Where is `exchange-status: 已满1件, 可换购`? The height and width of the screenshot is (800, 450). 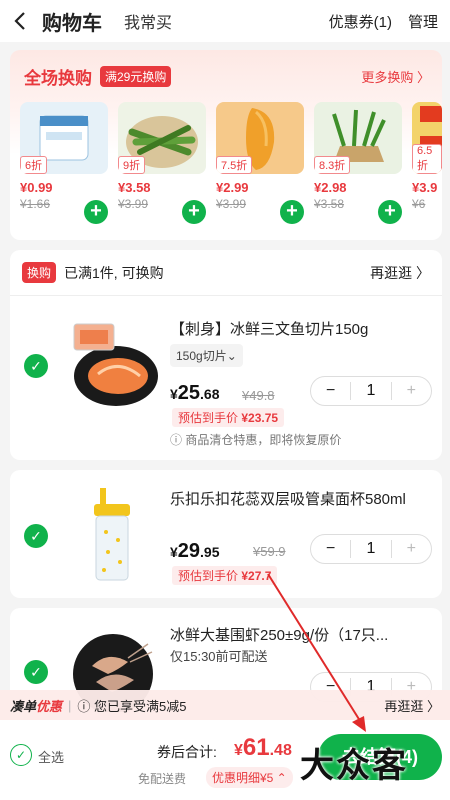
exchange-status: 已满1件, 可换购 is located at coordinates (114, 272).